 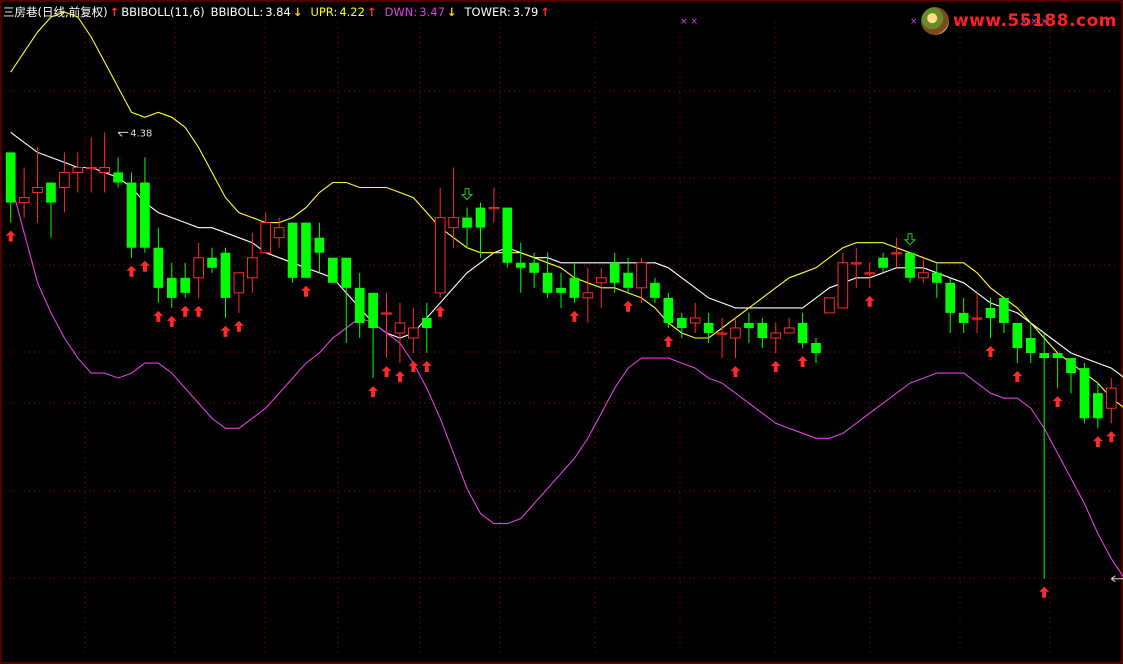 What do you see at coordinates (141, 133) in the screenshot?
I see `annotation-high-label: 4.38` at bounding box center [141, 133].